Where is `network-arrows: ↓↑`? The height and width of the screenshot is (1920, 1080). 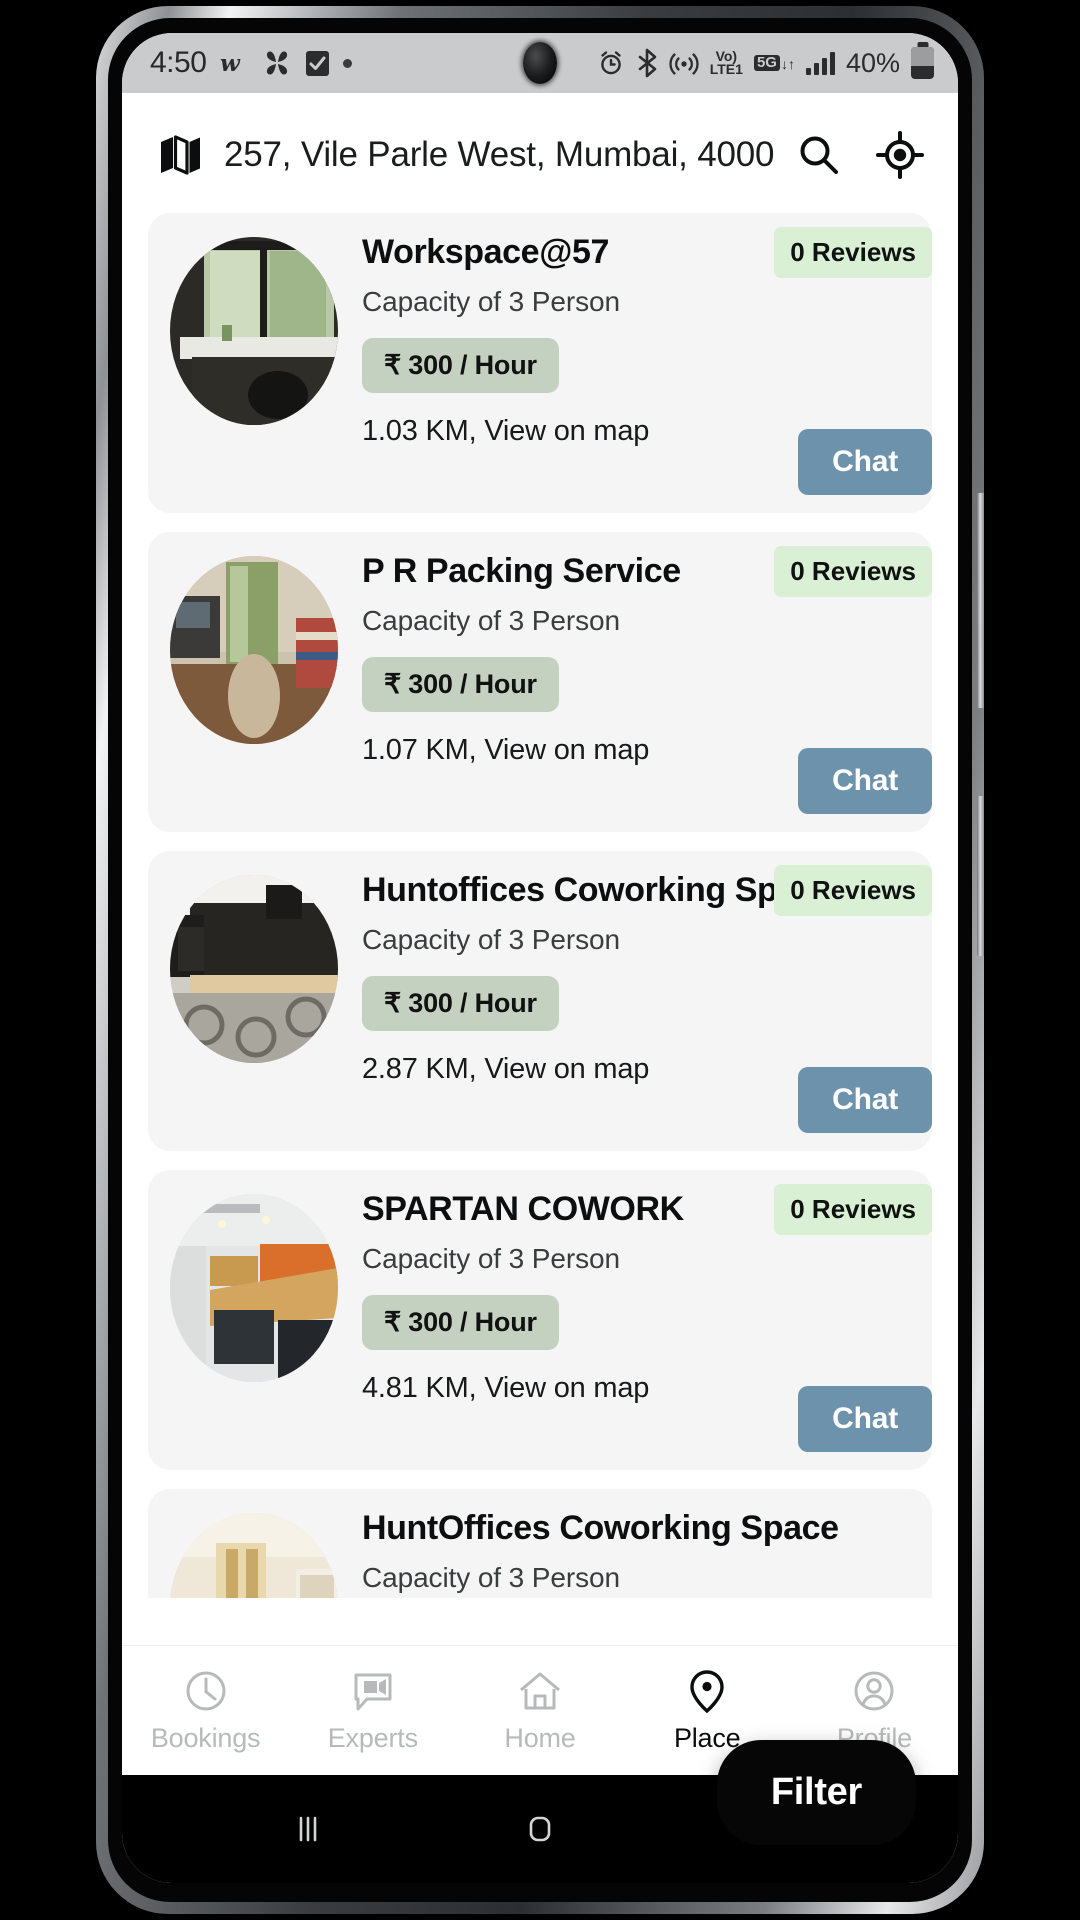
network-arrows: ↓↑ is located at coordinates (787, 64).